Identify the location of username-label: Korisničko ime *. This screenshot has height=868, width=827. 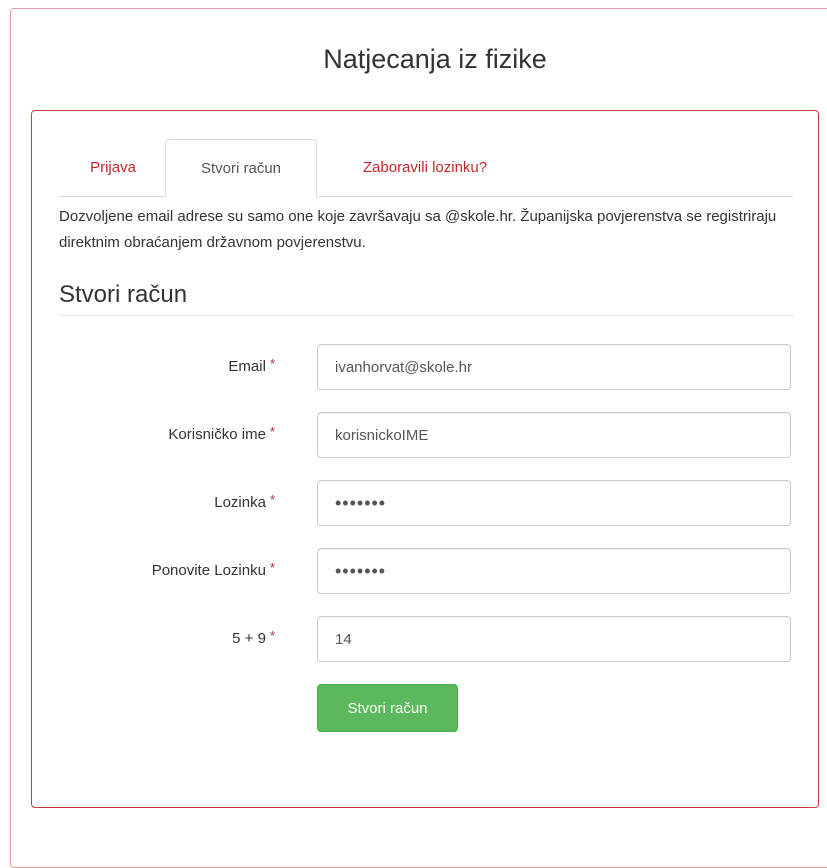
(221, 435).